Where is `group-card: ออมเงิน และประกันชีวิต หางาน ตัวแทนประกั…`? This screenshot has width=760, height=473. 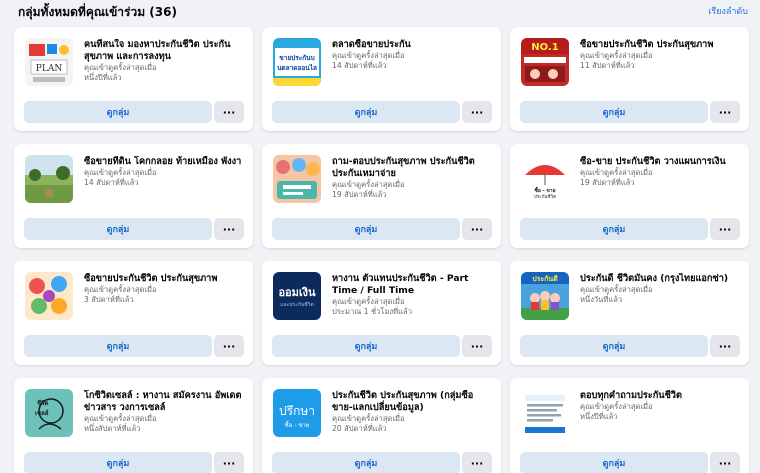 group-card: ออมเงิน และประกันชีวิต หางาน ตัวแทนประกั… is located at coordinates (381, 313).